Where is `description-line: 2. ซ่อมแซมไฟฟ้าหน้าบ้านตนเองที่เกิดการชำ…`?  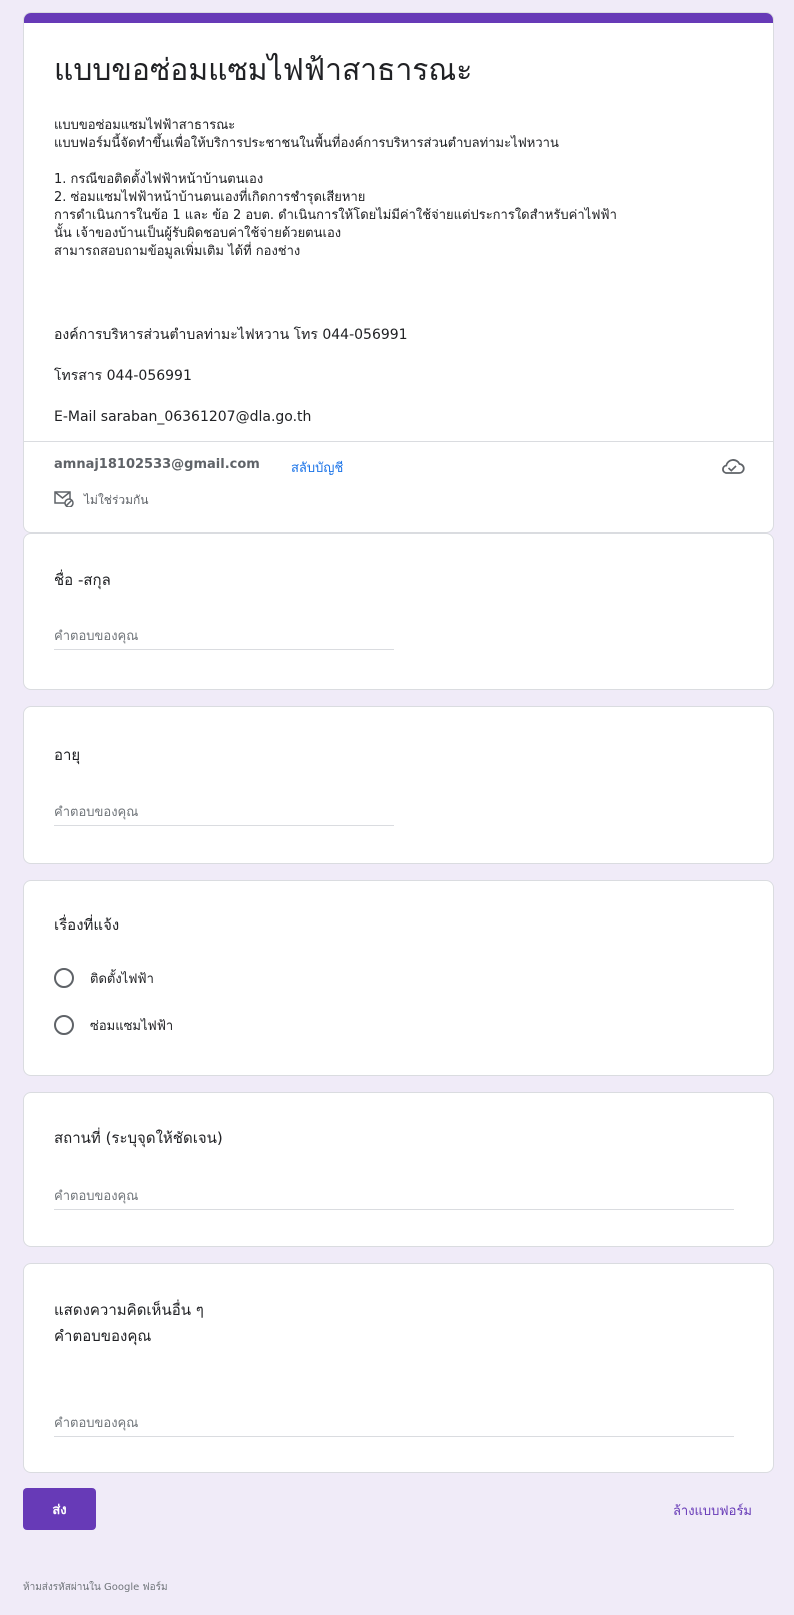 description-line: 2. ซ่อมแซมไฟฟ้าหน้าบ้านตนเองที่เกิดการชำ… is located at coordinates (210, 197).